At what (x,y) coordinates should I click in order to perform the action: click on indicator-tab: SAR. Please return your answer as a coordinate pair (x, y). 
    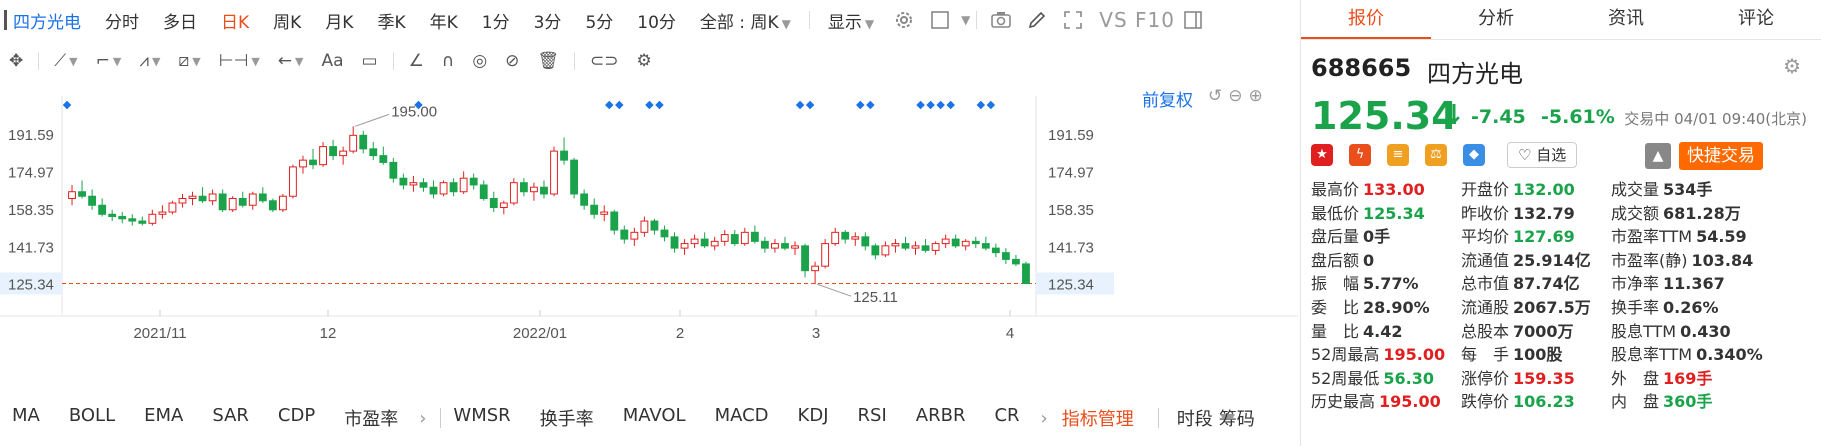
    Looking at the image, I should click on (239, 418).